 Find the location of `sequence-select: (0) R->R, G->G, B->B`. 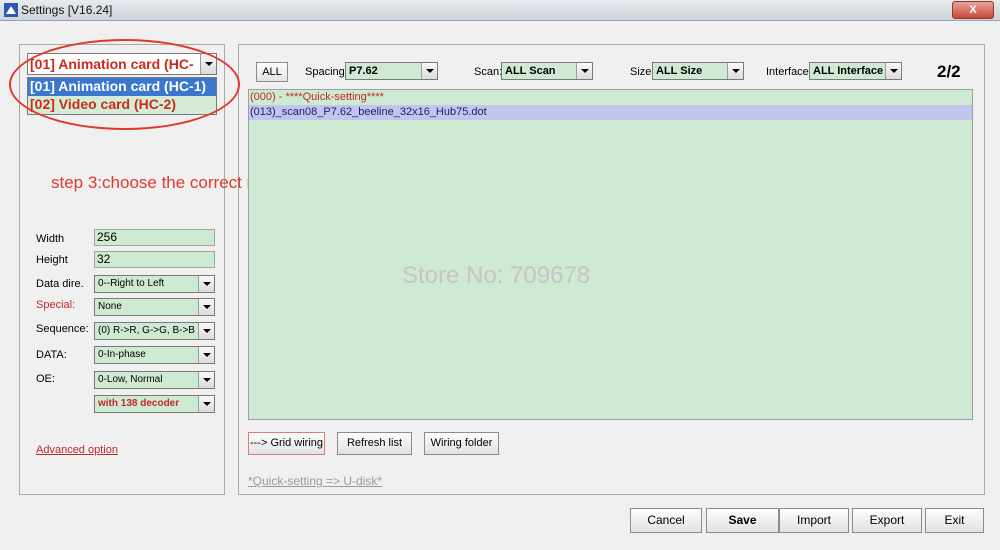

sequence-select: (0) R->R, G->G, B->B is located at coordinates (154, 331).